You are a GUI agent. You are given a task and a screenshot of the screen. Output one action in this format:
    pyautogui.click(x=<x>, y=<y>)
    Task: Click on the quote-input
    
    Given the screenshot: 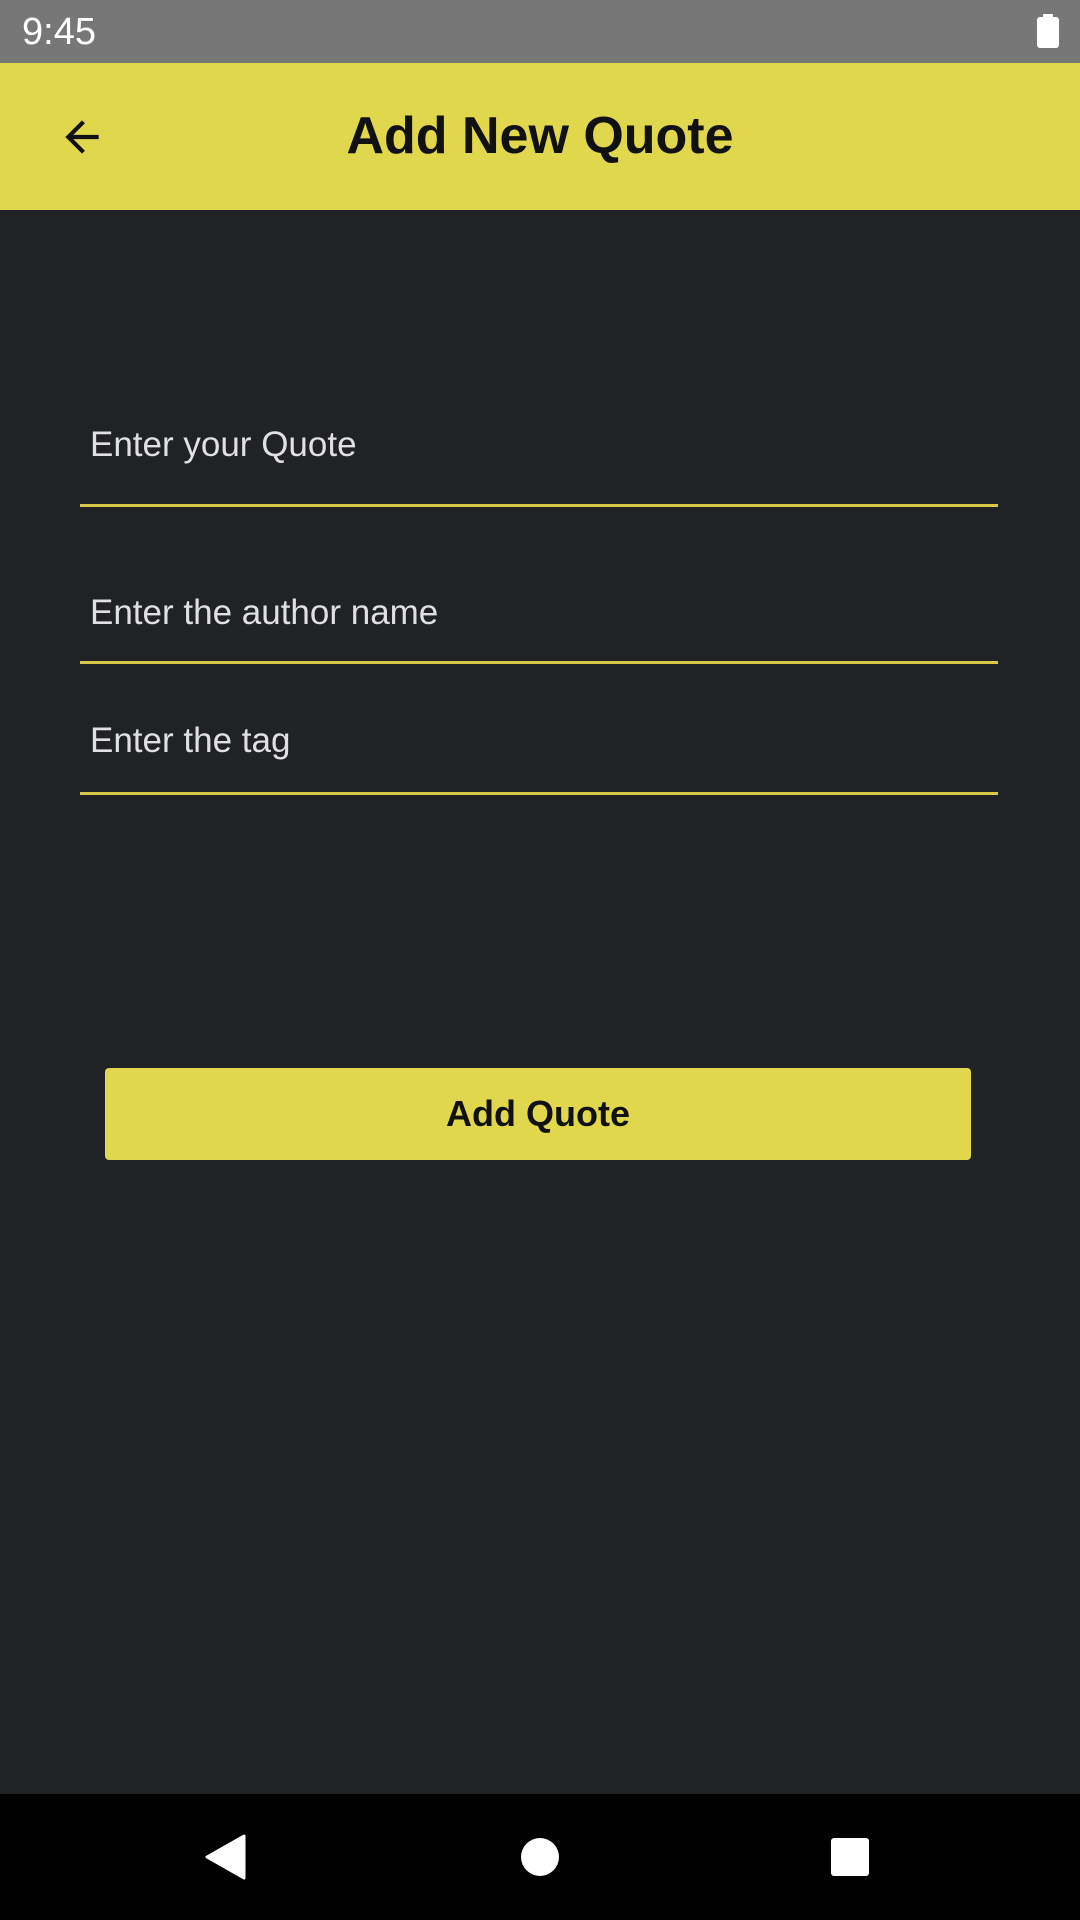 What is the action you would take?
    pyautogui.click(x=539, y=444)
    